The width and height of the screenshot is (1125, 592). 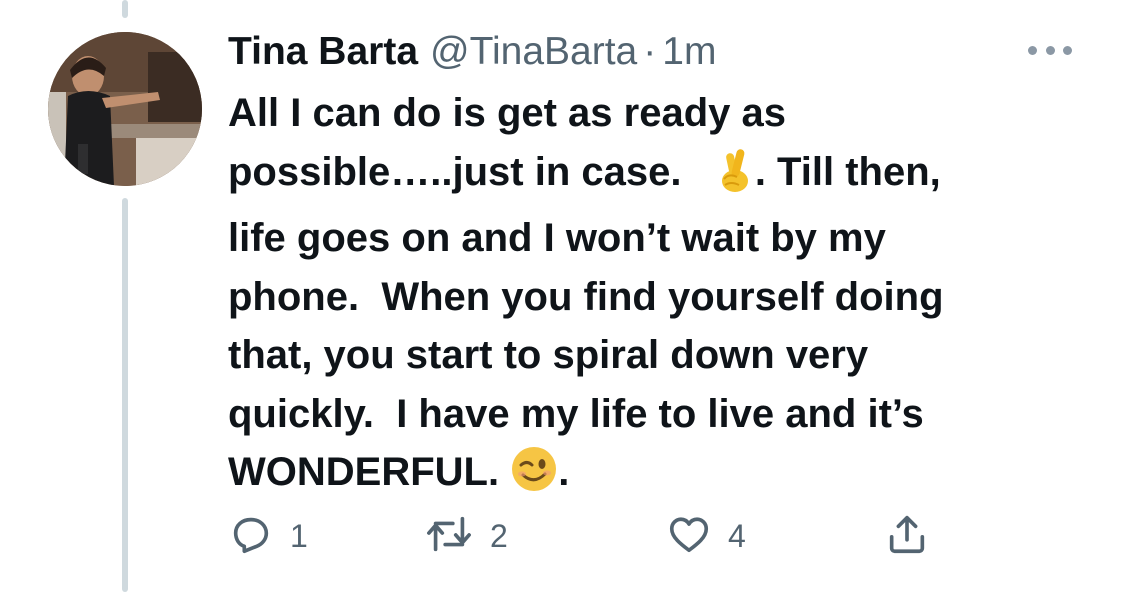 What do you see at coordinates (588, 536) in the screenshot?
I see `tweet-actions: 1 2 4` at bounding box center [588, 536].